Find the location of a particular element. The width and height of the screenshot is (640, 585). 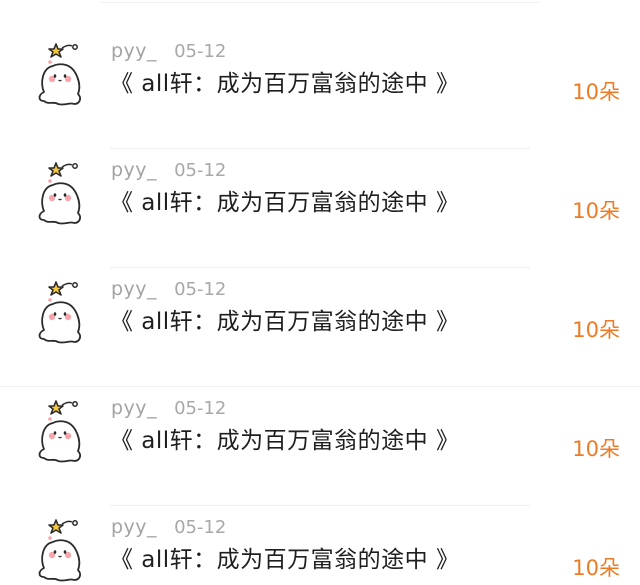

list-item: pyy_ 05-12 《 all轩：成为百万富翁的途中 》 10朵 is located at coordinates (320, 545).